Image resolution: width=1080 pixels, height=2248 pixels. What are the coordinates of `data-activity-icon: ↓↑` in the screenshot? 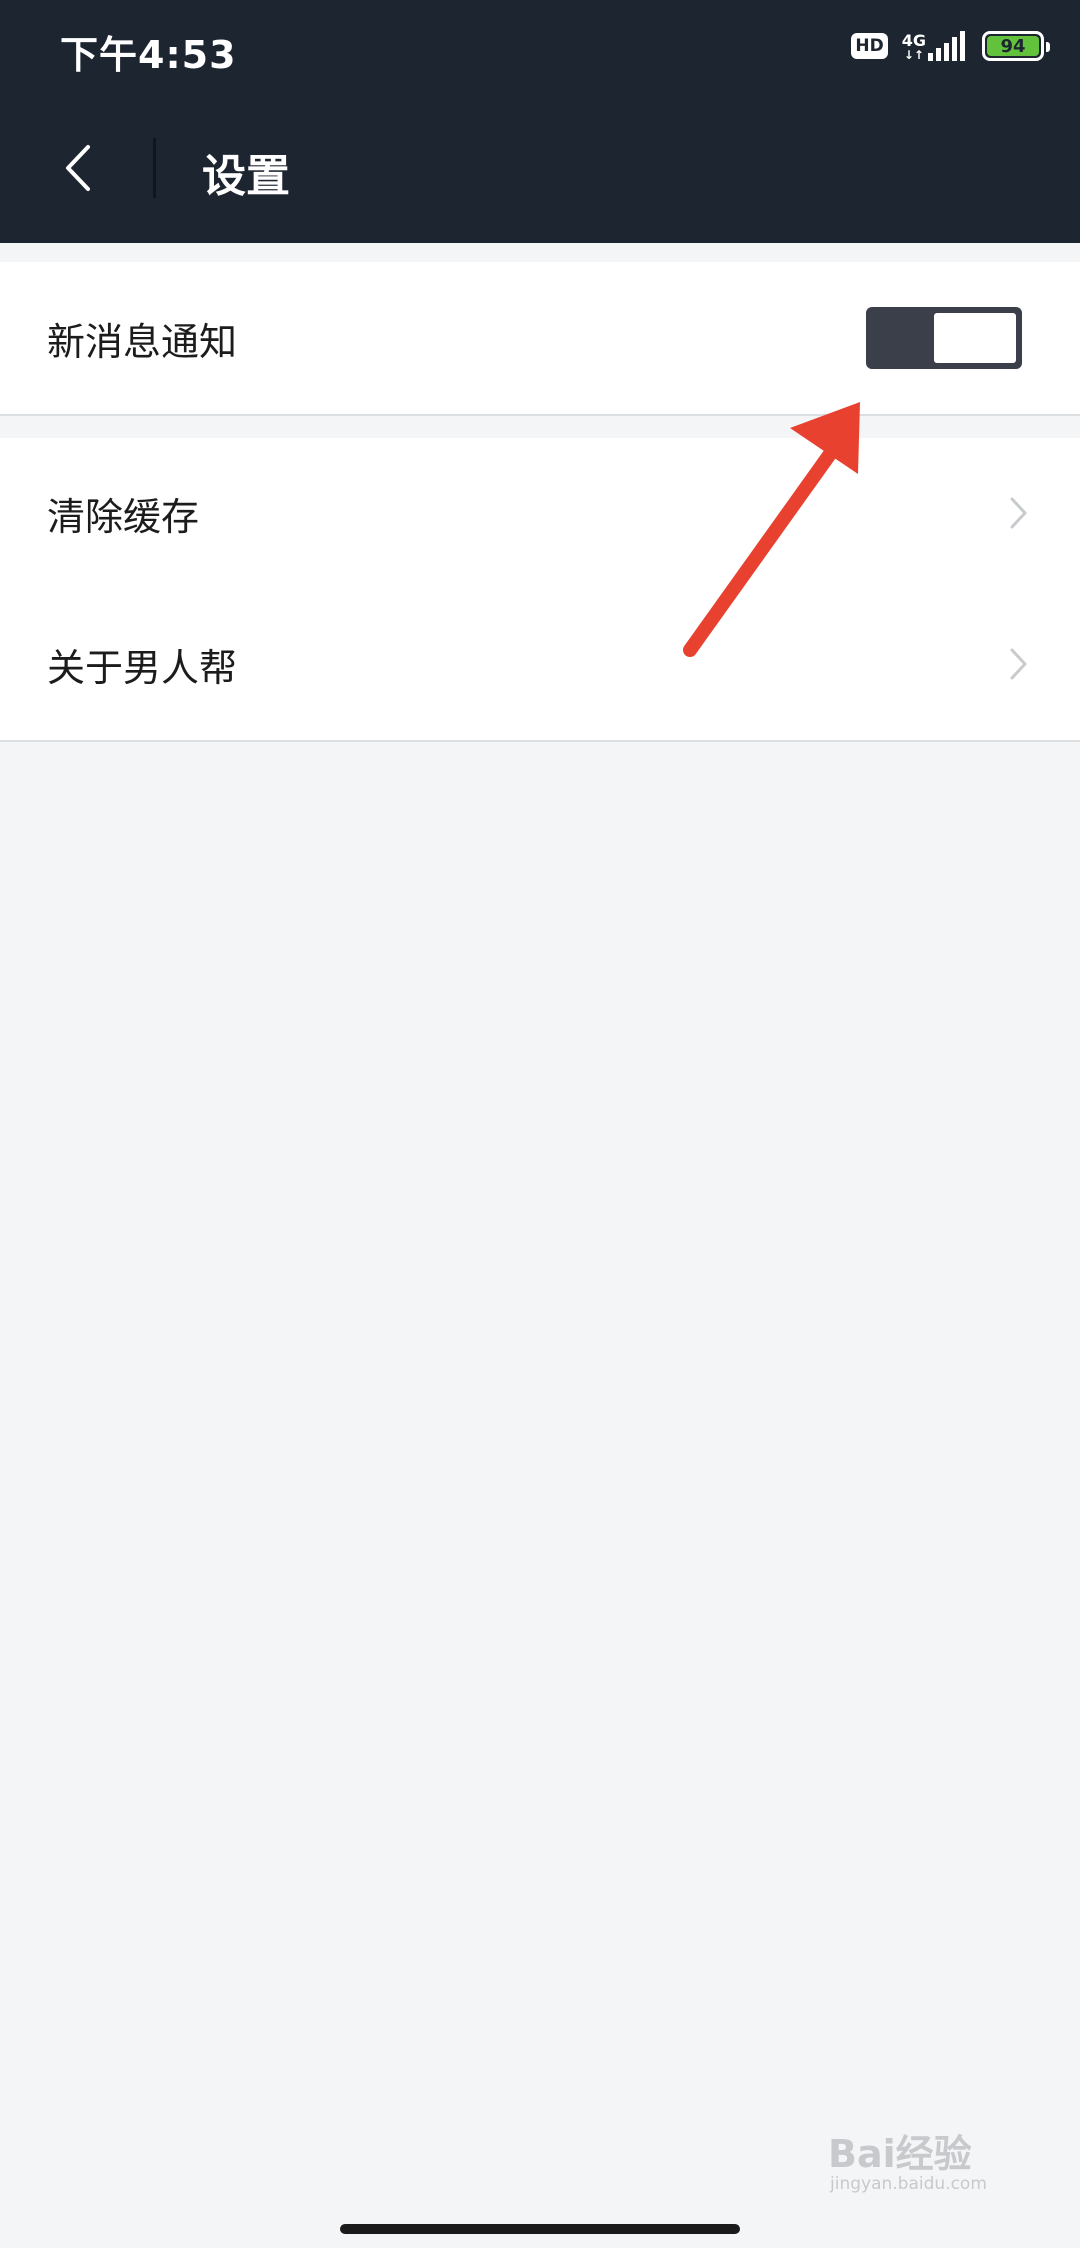 It's located at (913, 55).